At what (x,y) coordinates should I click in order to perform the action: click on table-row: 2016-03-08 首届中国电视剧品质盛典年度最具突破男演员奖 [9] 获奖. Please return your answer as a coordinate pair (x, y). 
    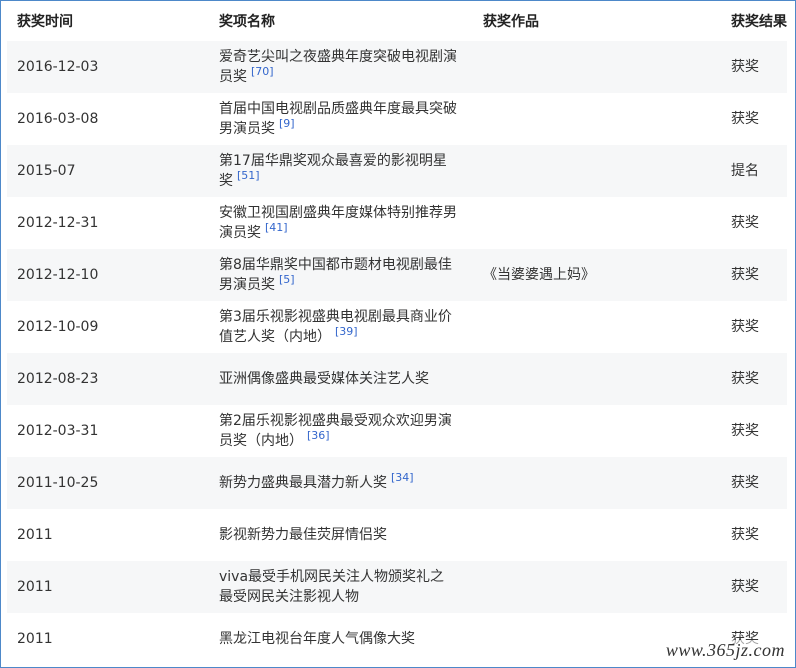
    Looking at the image, I should click on (397, 119).